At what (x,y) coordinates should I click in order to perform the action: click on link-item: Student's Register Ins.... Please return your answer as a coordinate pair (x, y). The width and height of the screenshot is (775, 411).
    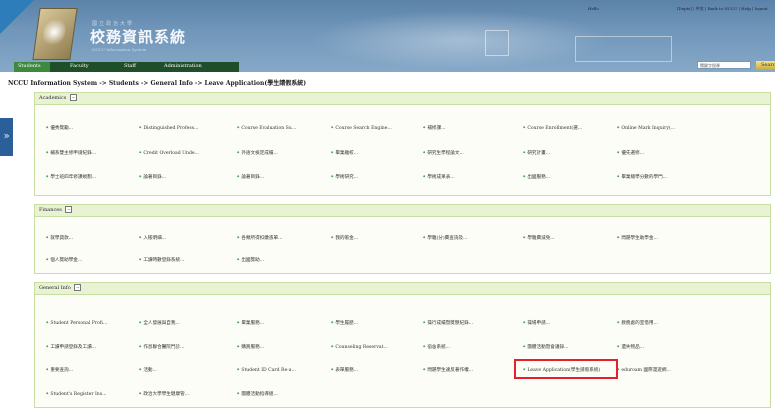
    Looking at the image, I should click on (76, 394).